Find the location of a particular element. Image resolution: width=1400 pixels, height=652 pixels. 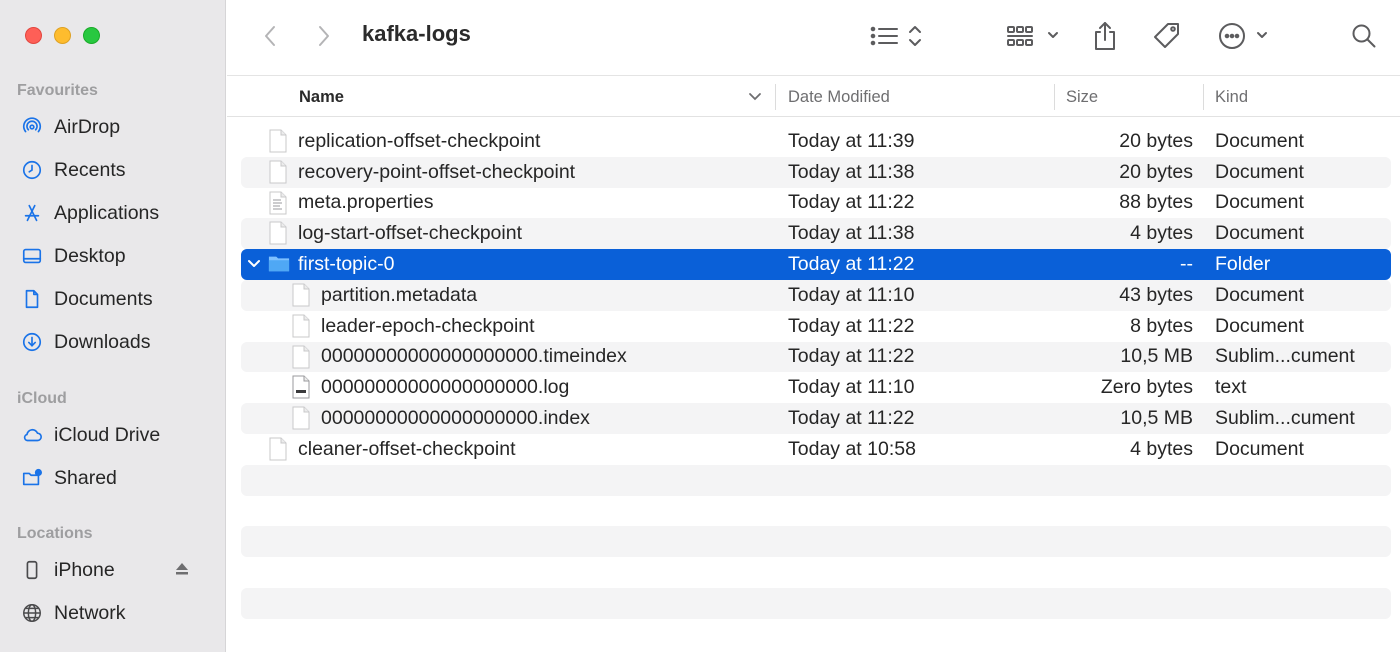

back-button is located at coordinates (270, 36).